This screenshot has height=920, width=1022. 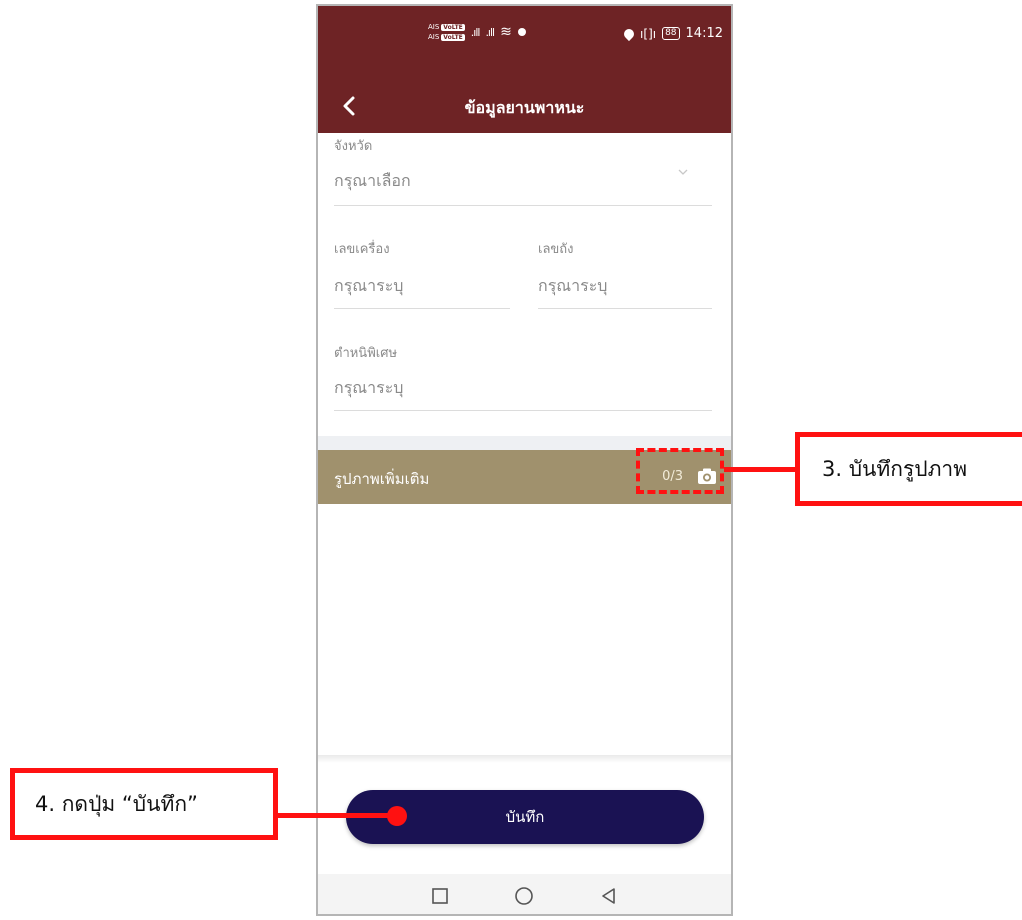 I want to click on chevron-down-icon, so click(x=683, y=172).